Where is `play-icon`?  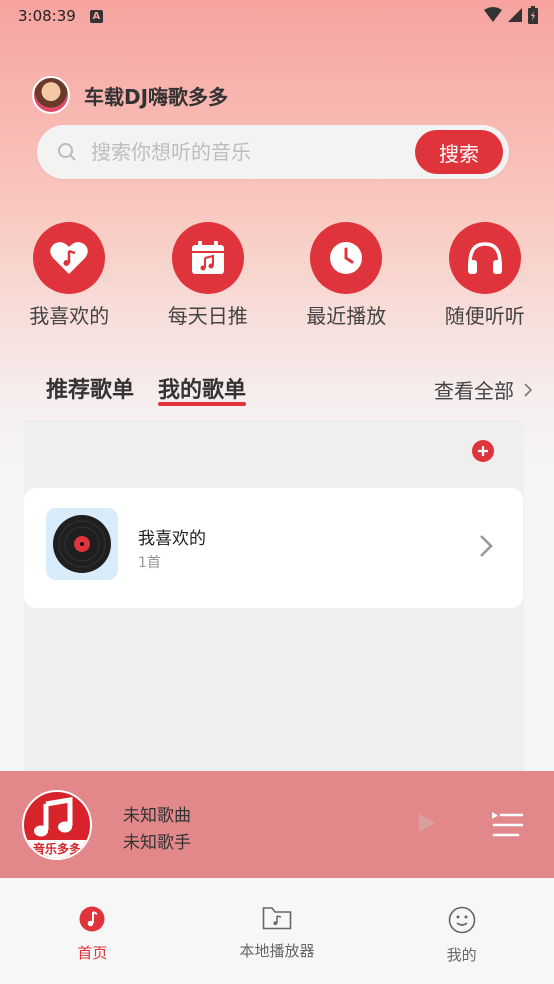 play-icon is located at coordinates (427, 823).